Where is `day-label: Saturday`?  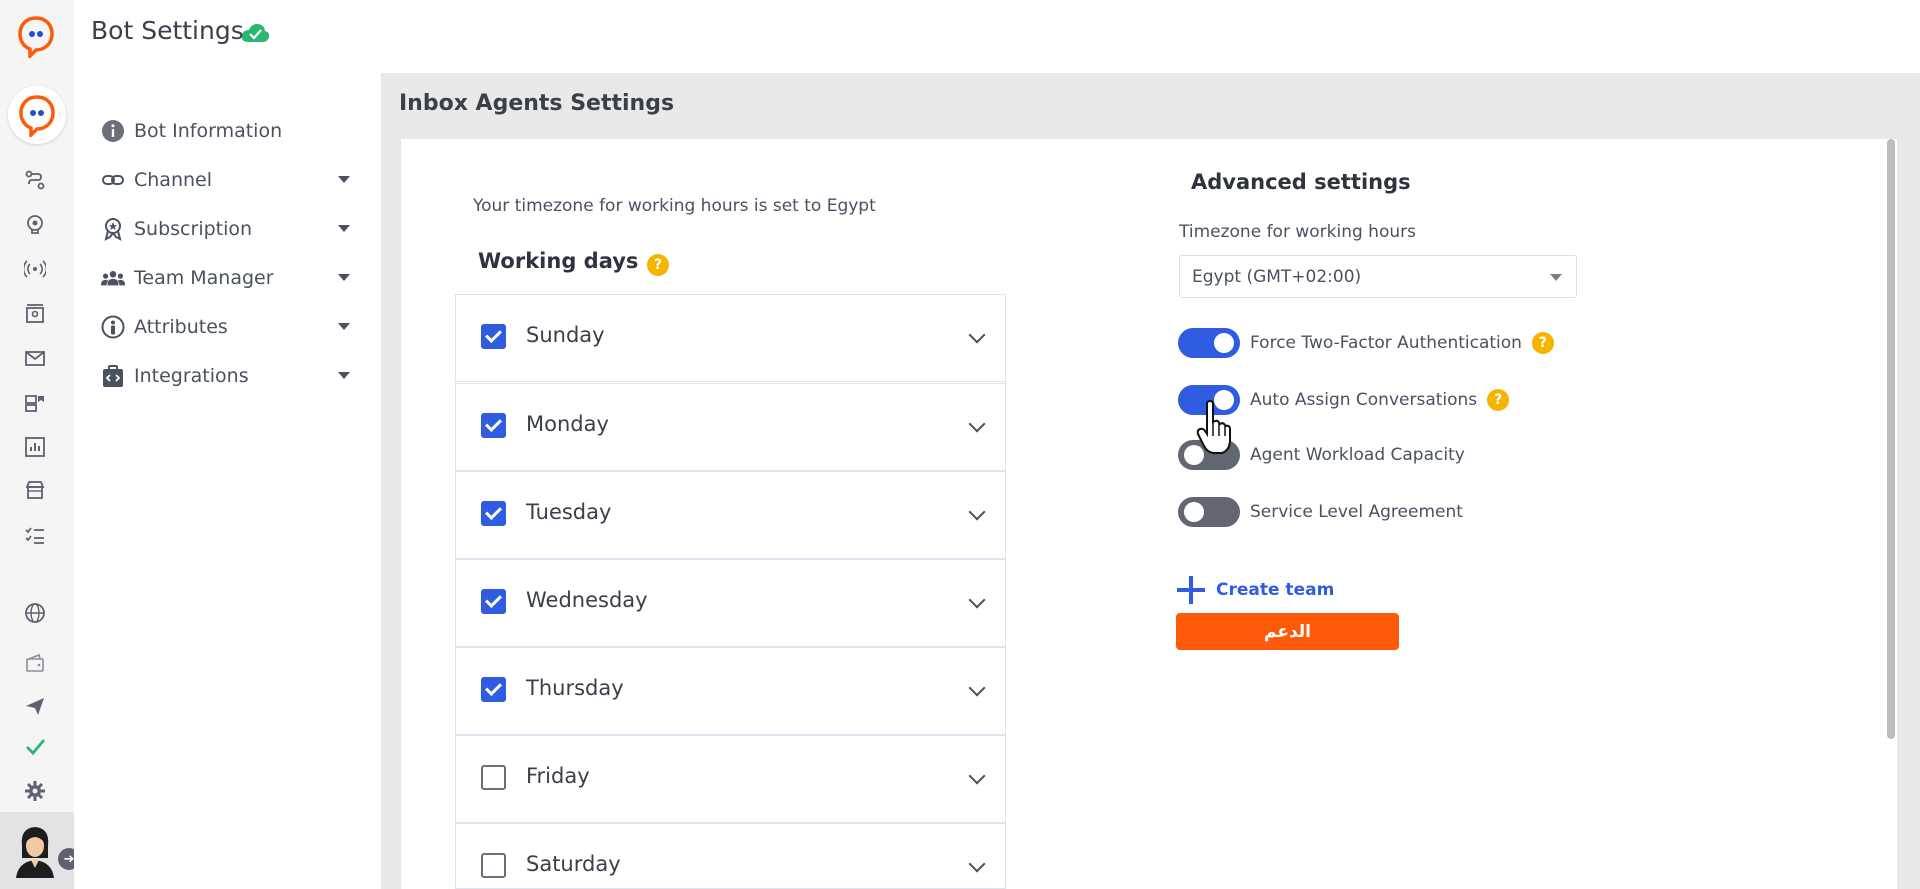
day-label: Saturday is located at coordinates (573, 864).